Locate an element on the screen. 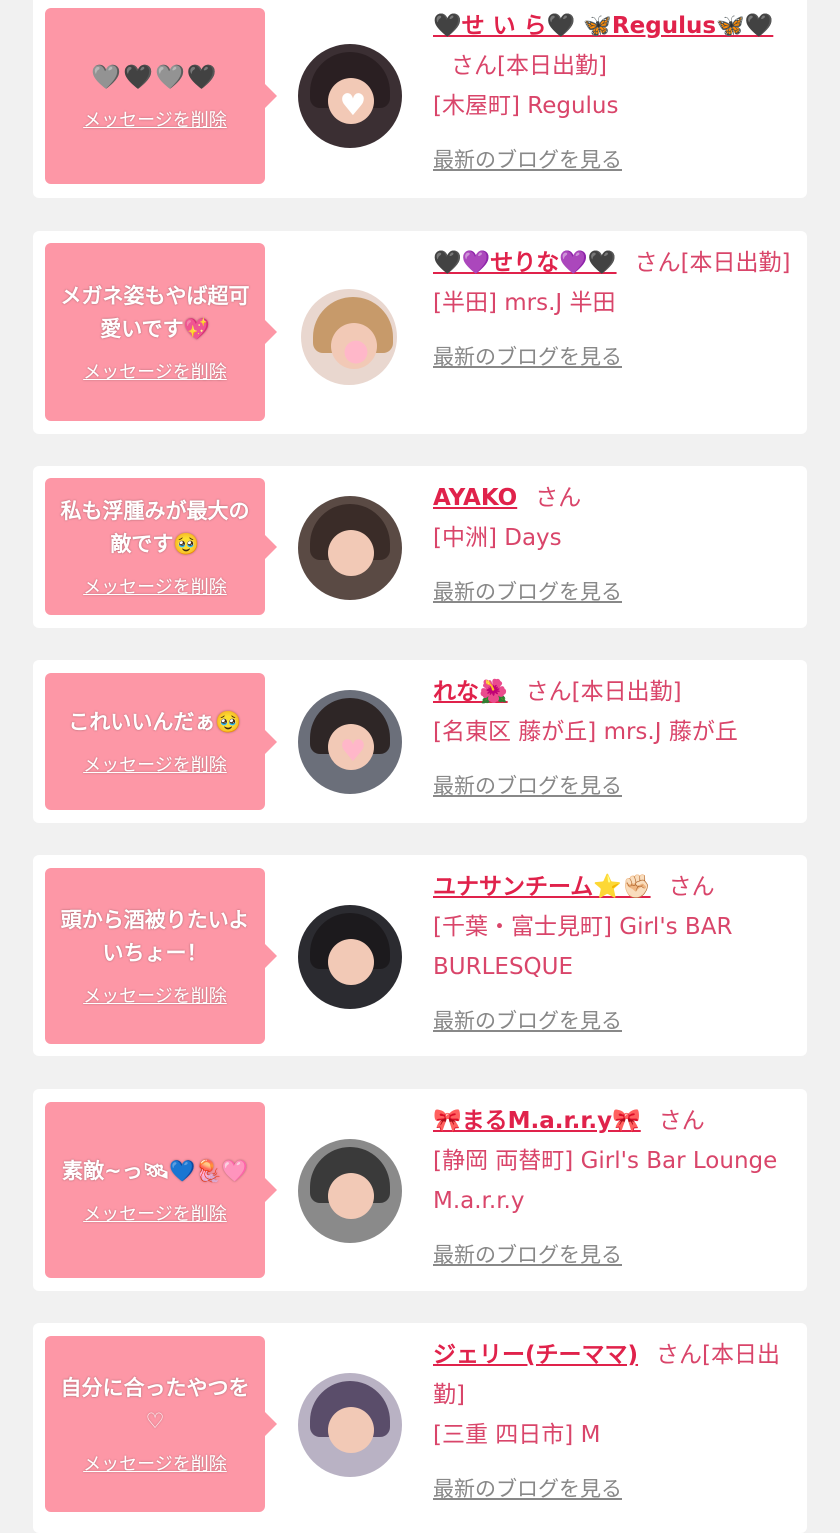 The width and height of the screenshot is (840, 1533). profile-info: AYAKO さん [中洲] Days 最新のブログを見る is located at coordinates (613, 545).